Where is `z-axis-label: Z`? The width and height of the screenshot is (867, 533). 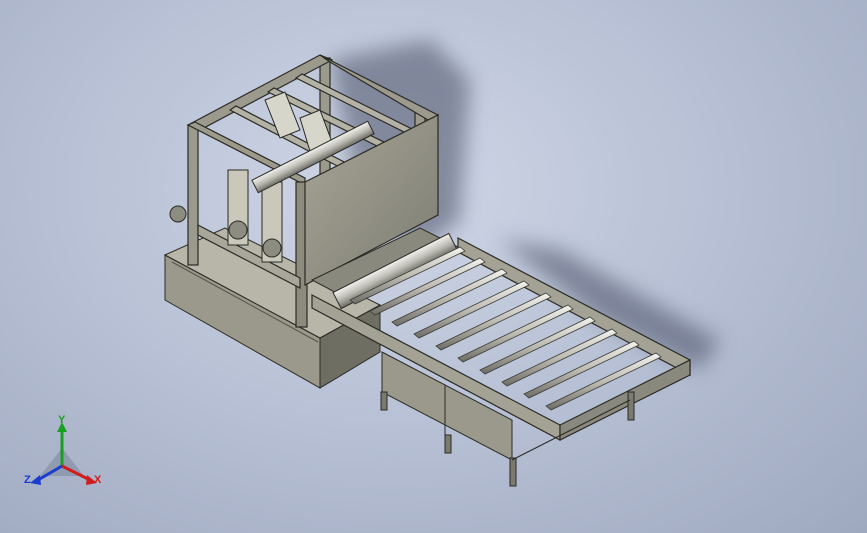
z-axis-label: Z is located at coordinates (27, 480).